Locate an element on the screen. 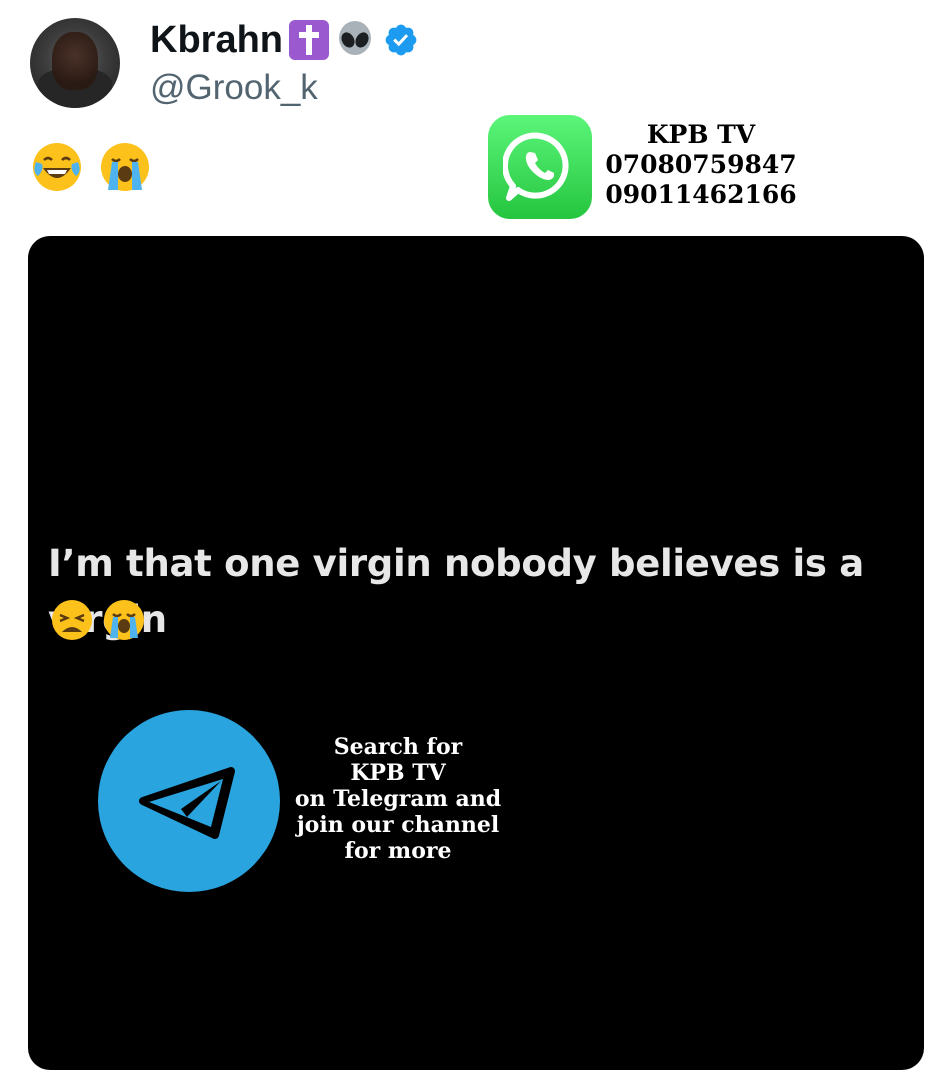  whatsapp-phone-2: 09011462166 is located at coordinates (701, 194).